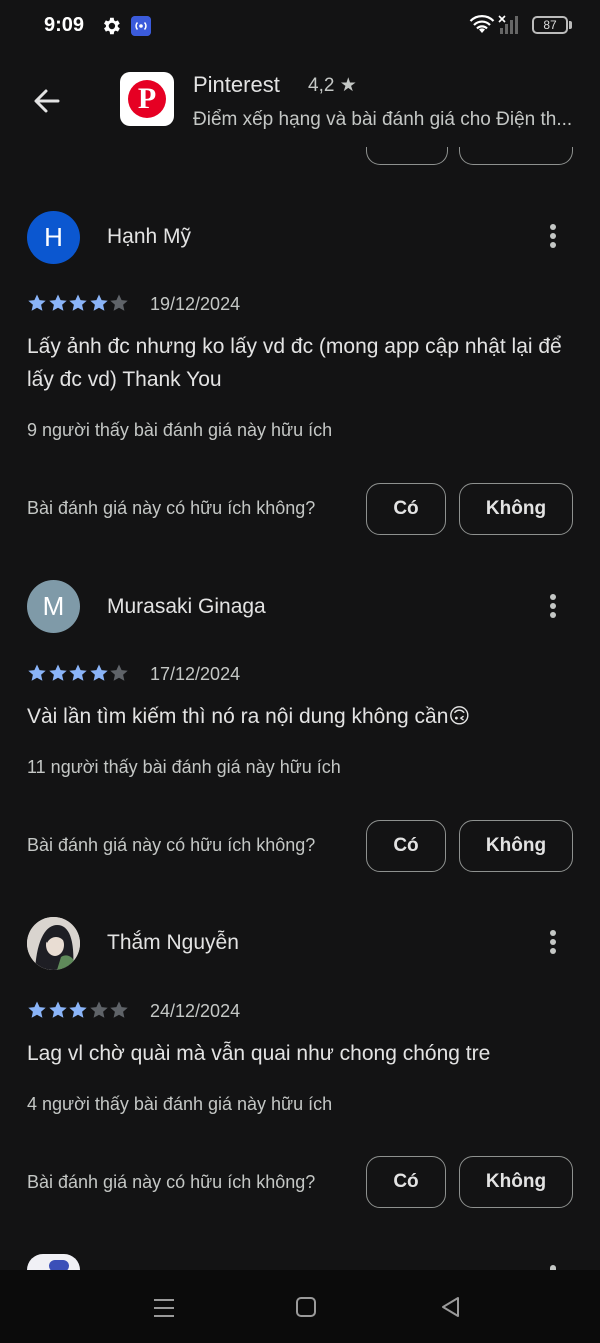 Image resolution: width=600 pixels, height=1343 pixels. I want to click on wifi-icon, so click(482, 24).